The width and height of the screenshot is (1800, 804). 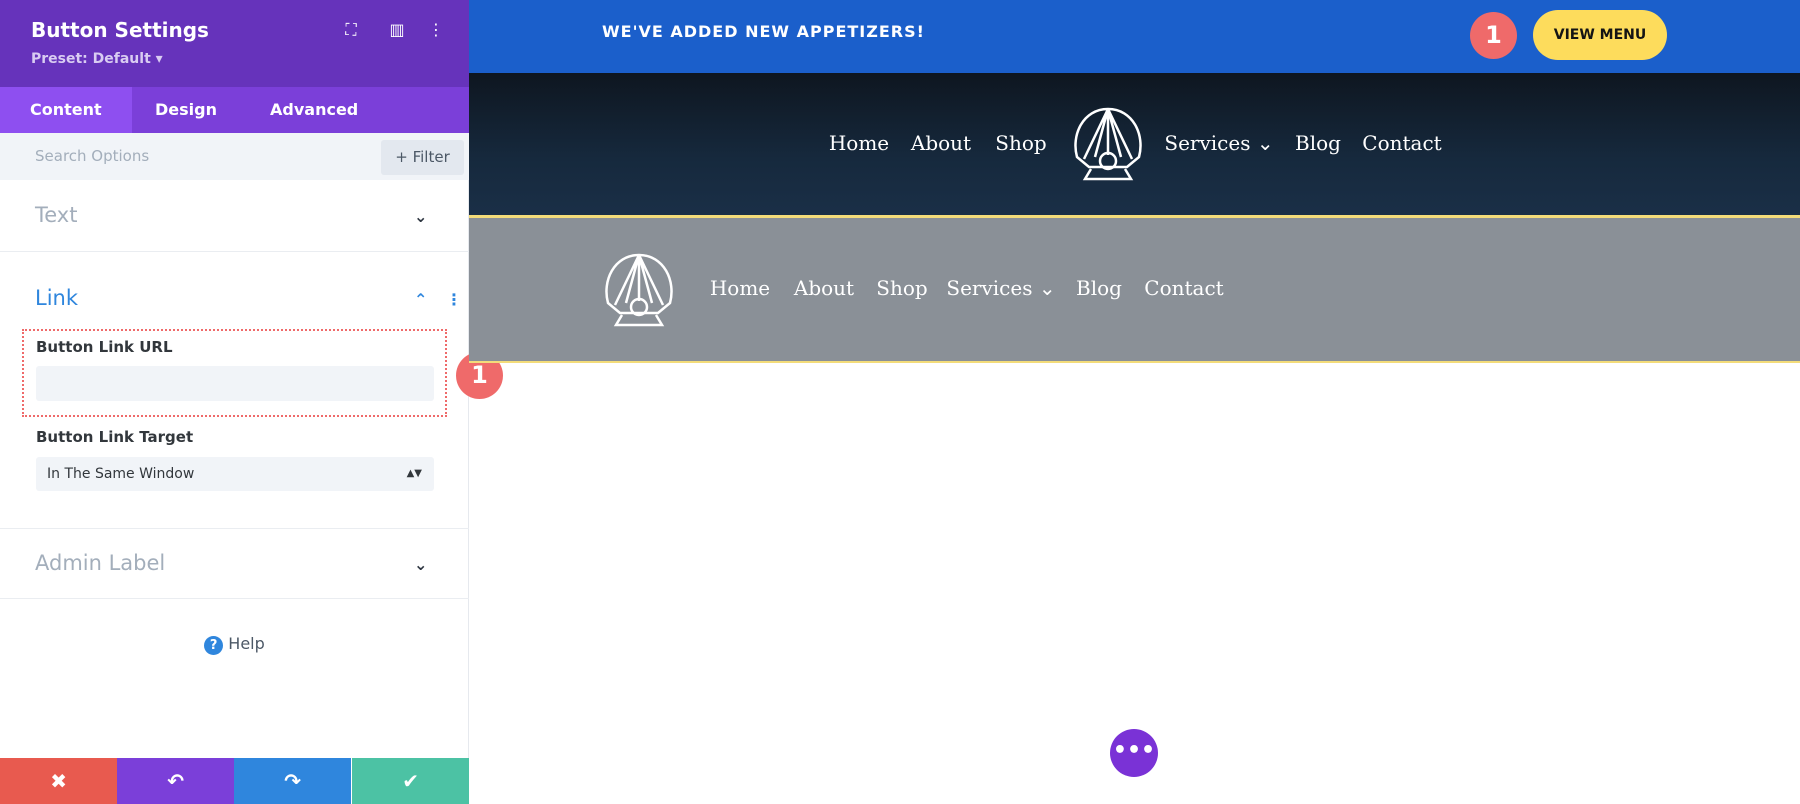 I want to click on select-arrows-icon: ▲▼, so click(x=414, y=473).